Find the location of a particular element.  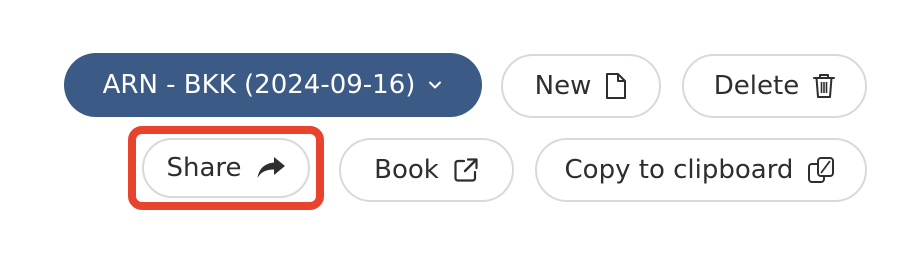

share-button: Share is located at coordinates (226, 168).